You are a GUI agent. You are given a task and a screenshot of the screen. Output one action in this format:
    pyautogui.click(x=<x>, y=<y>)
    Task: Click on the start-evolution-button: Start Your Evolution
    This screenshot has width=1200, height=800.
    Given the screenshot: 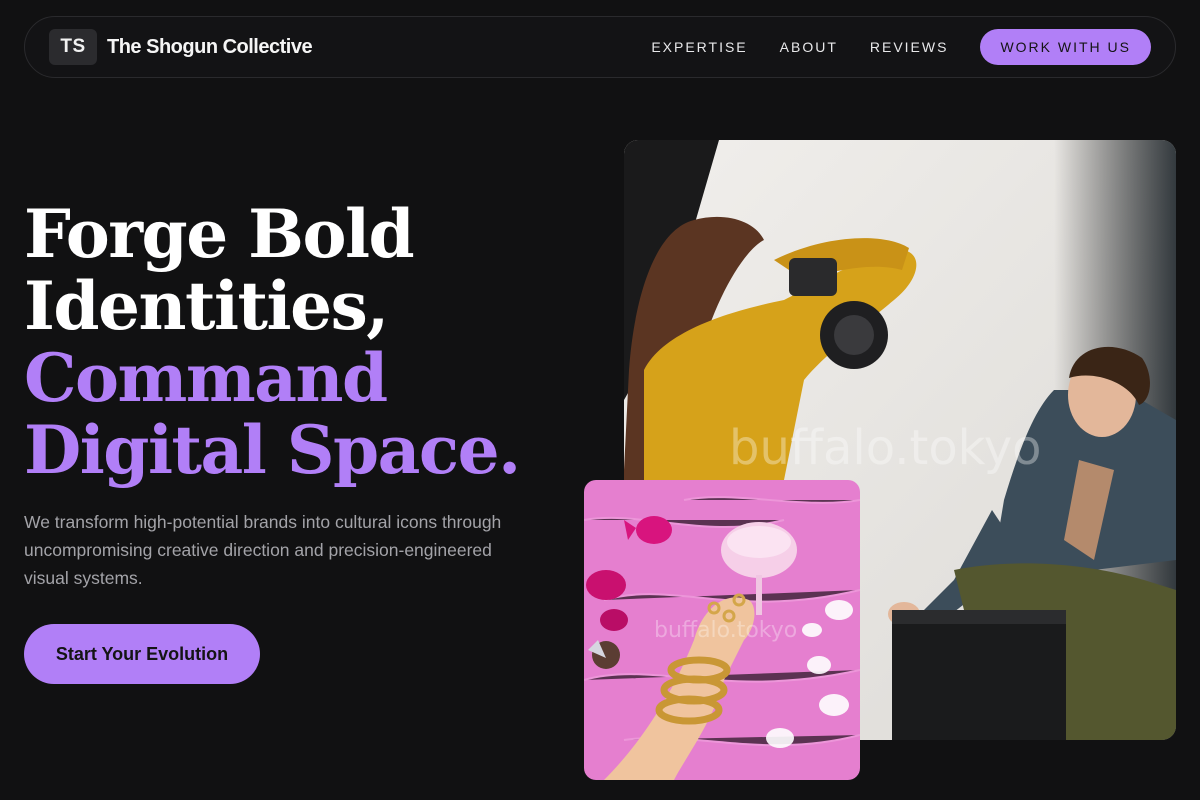 What is the action you would take?
    pyautogui.click(x=142, y=654)
    